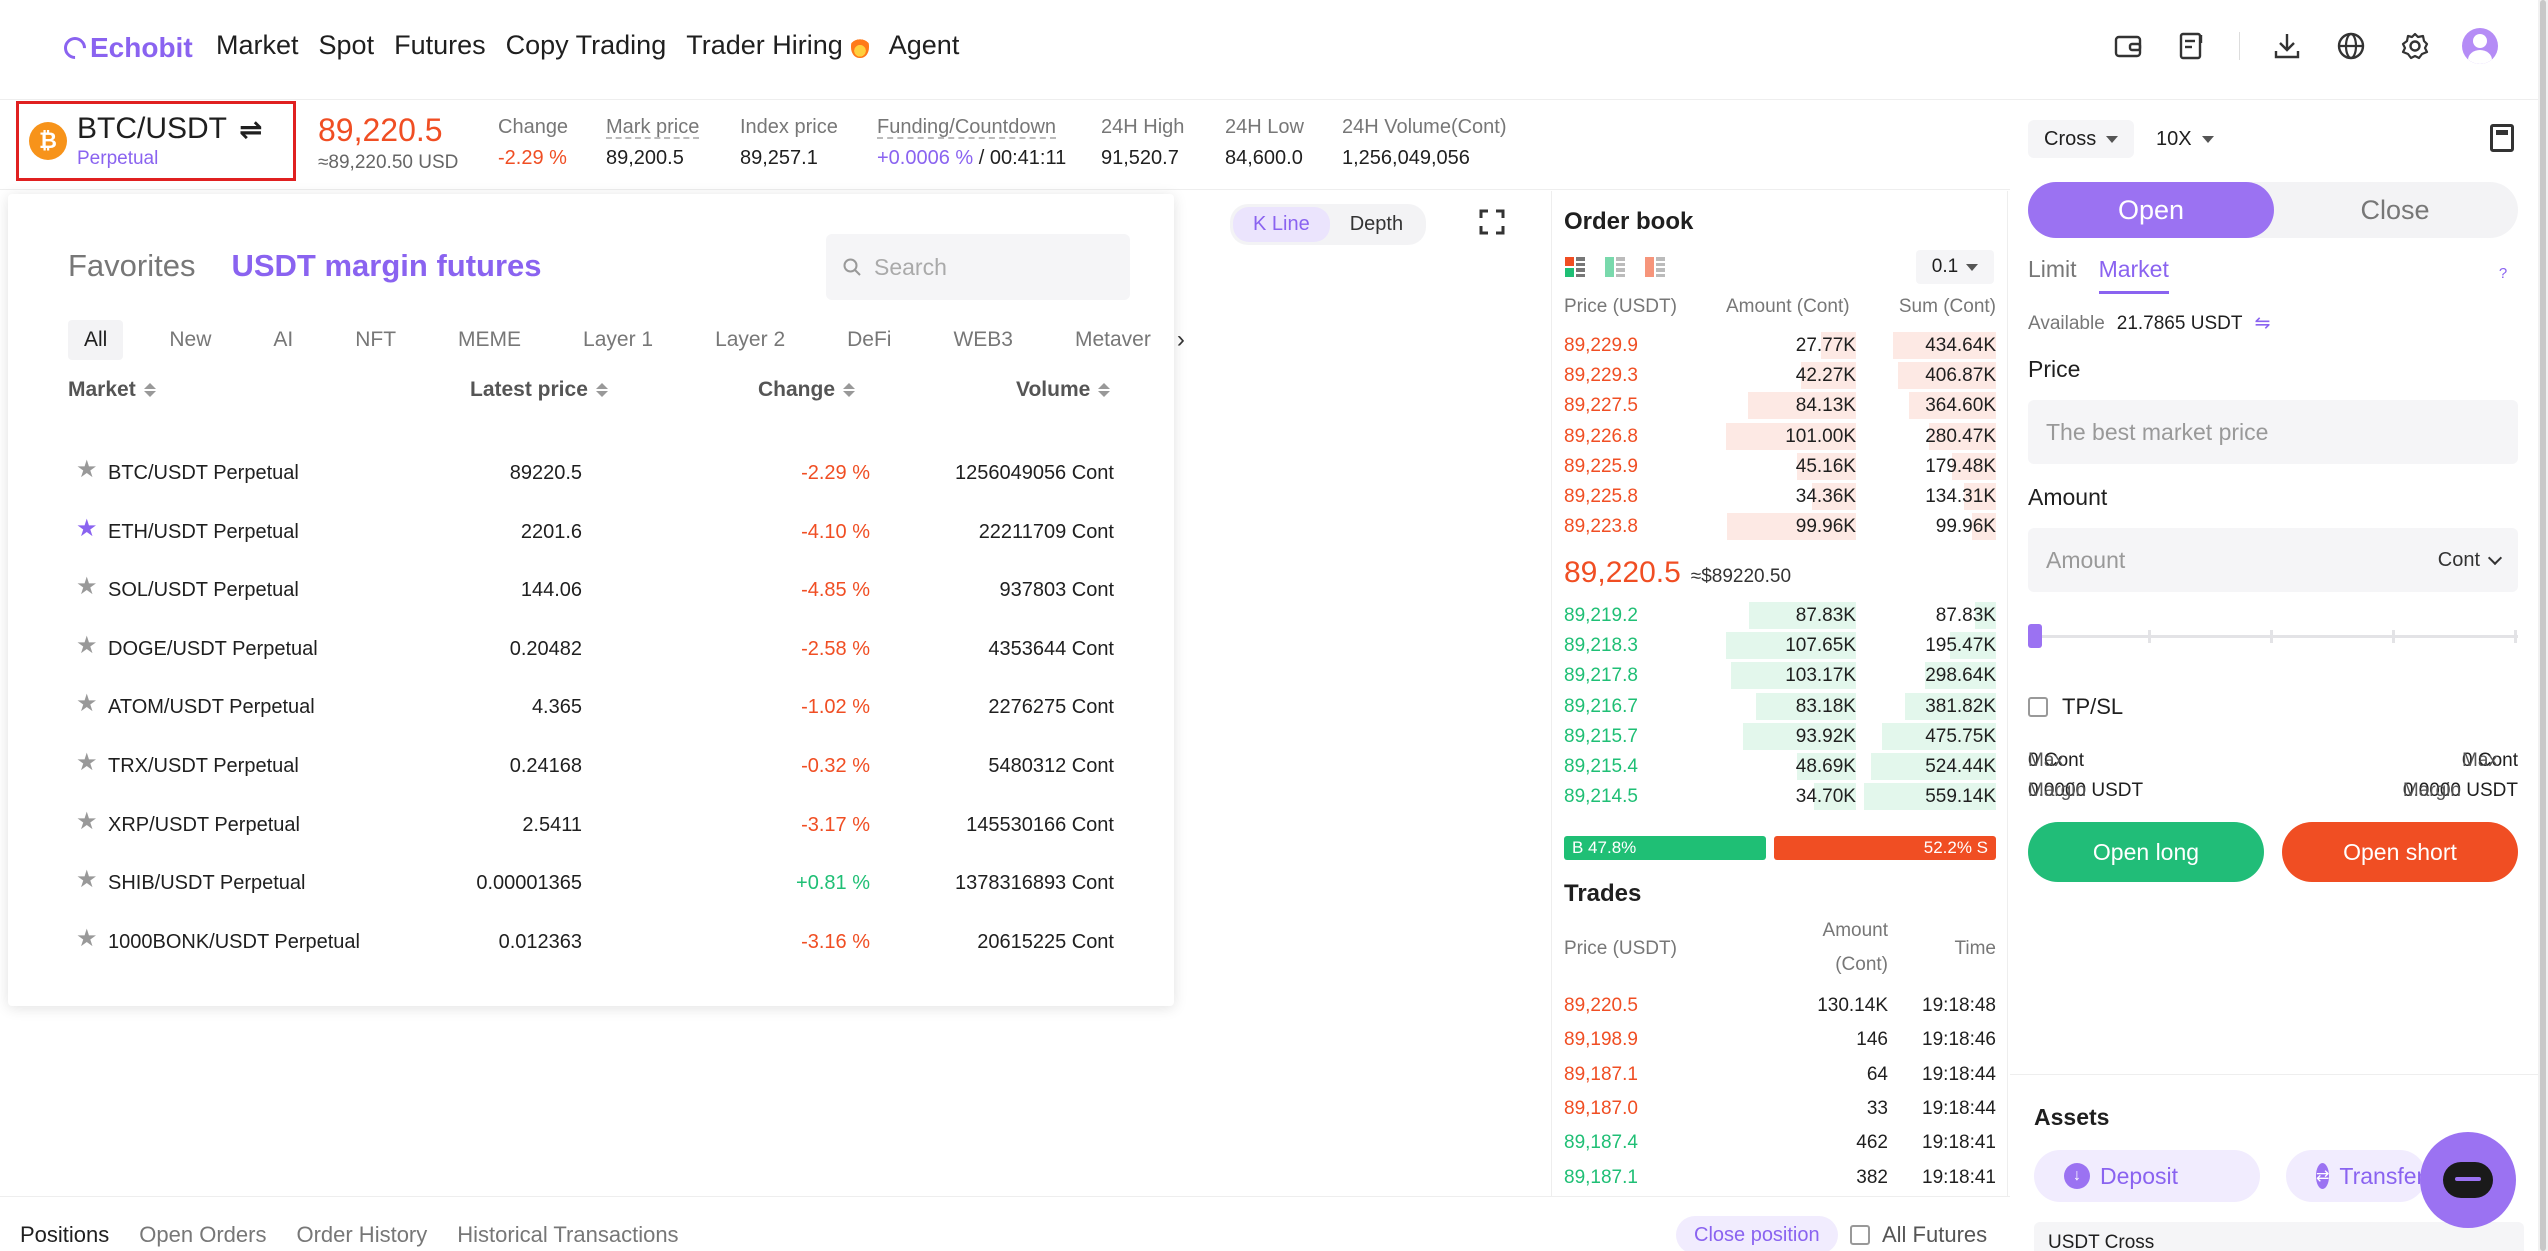 This screenshot has width=2548, height=1251. Describe the element at coordinates (983, 340) in the screenshot. I see `category-web3: WEB3` at that location.